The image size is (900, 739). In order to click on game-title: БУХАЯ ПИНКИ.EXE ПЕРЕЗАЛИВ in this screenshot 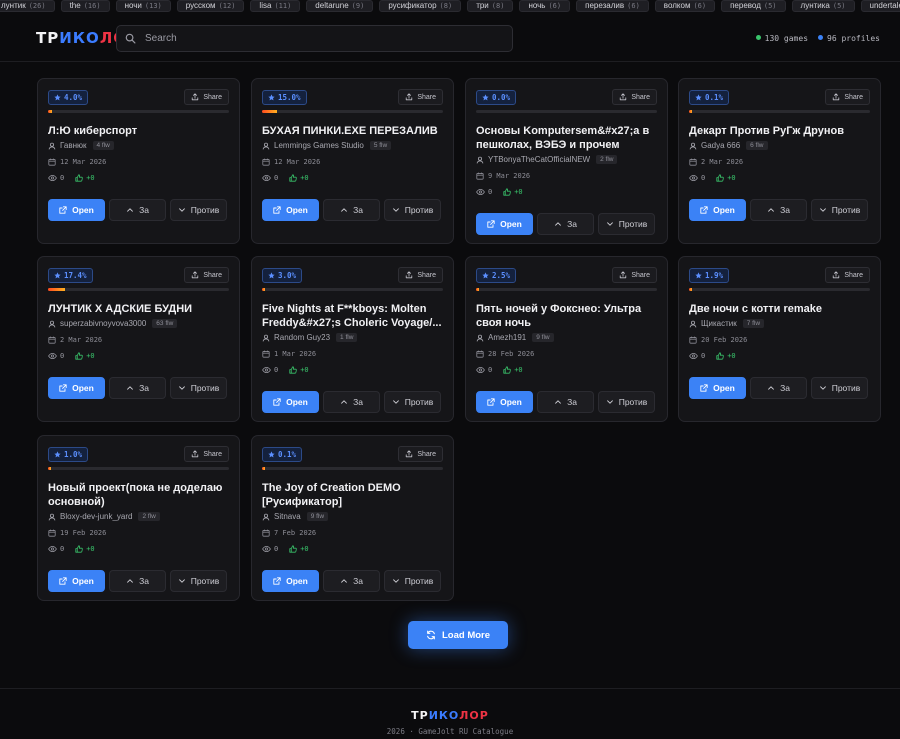, I will do `click(352, 131)`.